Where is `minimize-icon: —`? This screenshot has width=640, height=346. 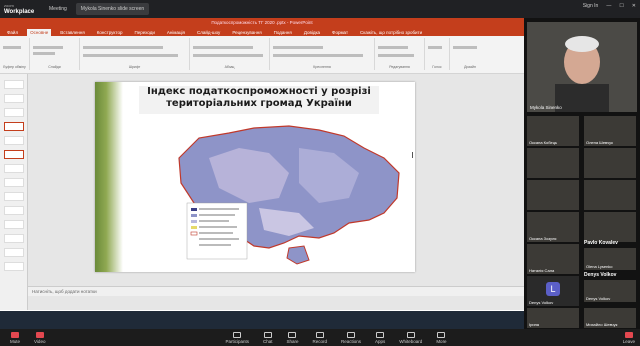 minimize-icon: — is located at coordinates (608, 6).